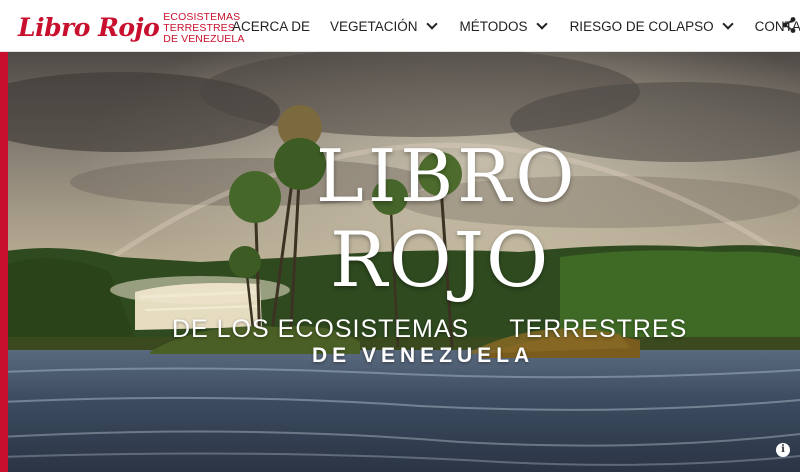 The image size is (800, 472). I want to click on nav-item-acerca-de: ACERCA DE, so click(271, 26).